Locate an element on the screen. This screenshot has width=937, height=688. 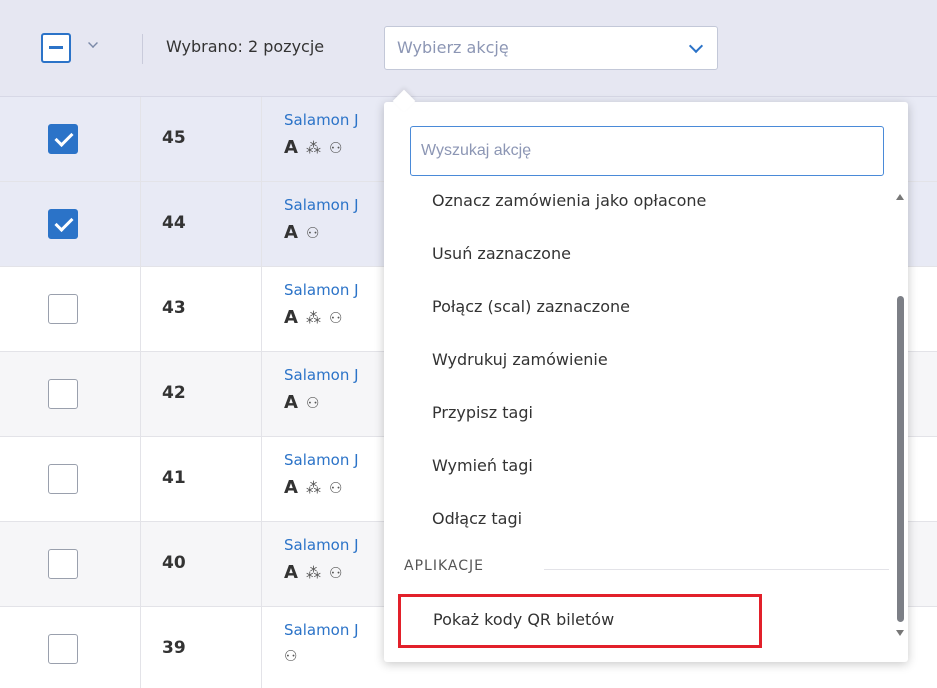
order-number: 44 is located at coordinates (174, 223).